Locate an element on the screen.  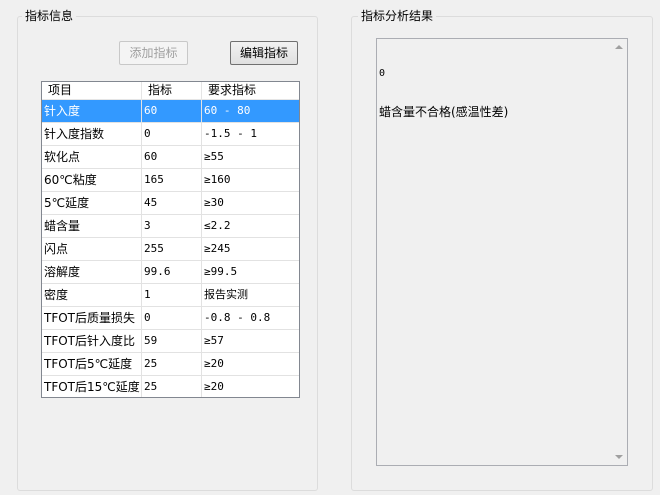
cell-requirement: ≥30 is located at coordinates (214, 202).